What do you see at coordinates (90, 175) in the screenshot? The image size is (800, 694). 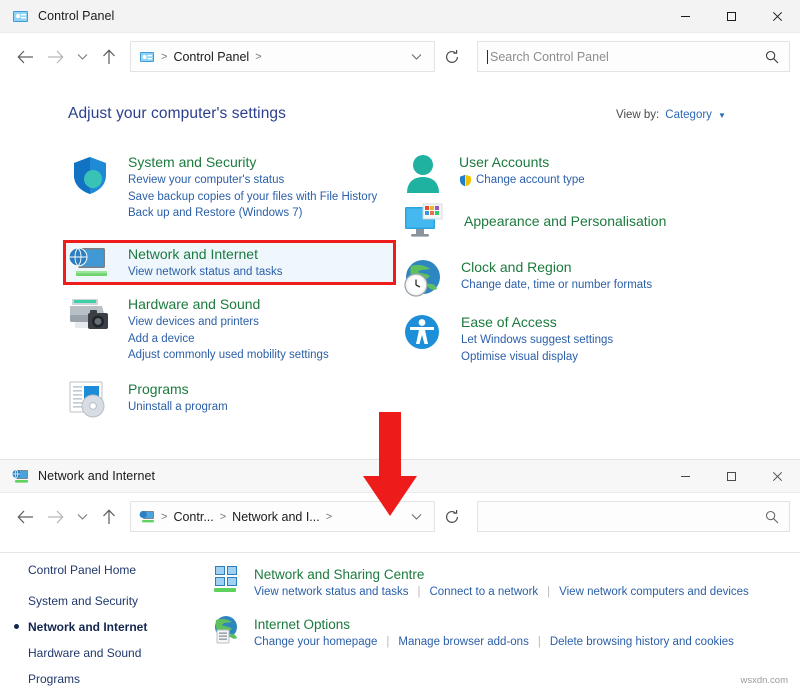 I see `shield-icon` at bounding box center [90, 175].